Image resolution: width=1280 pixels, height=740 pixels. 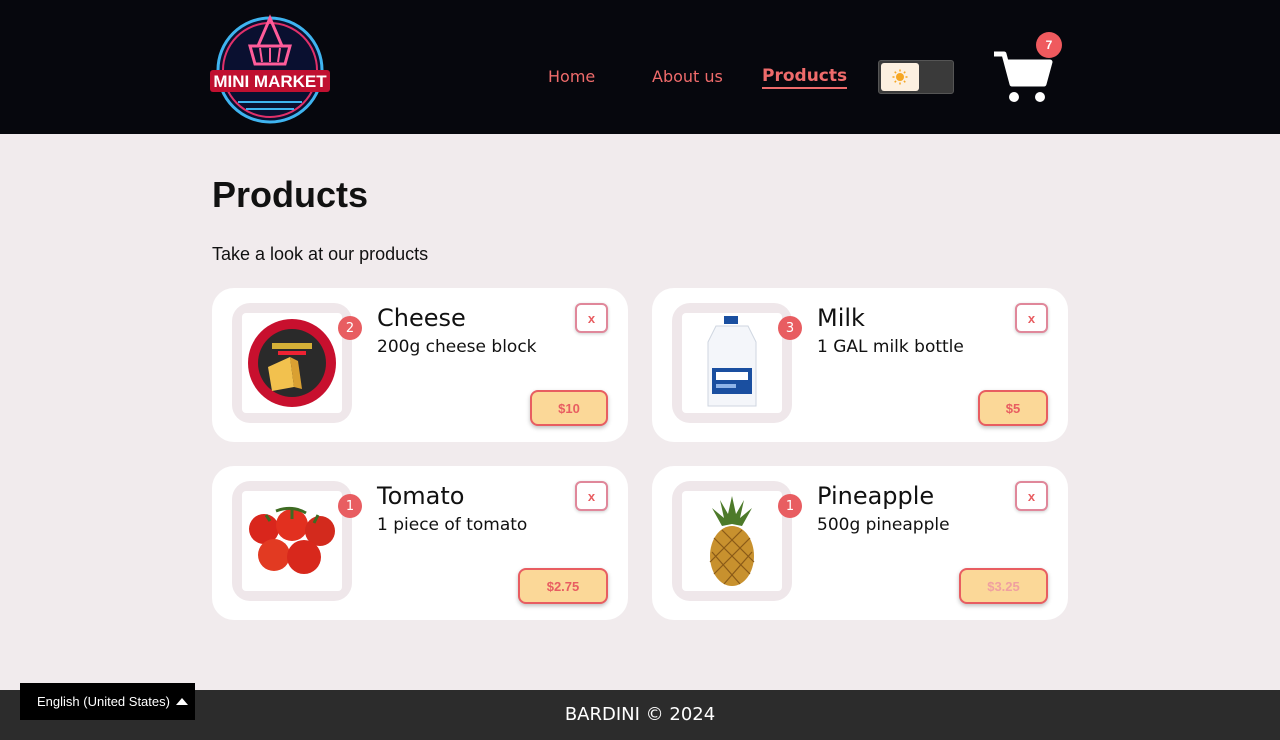 What do you see at coordinates (452, 525) in the screenshot?
I see `product-description: 1 piece of tomato` at bounding box center [452, 525].